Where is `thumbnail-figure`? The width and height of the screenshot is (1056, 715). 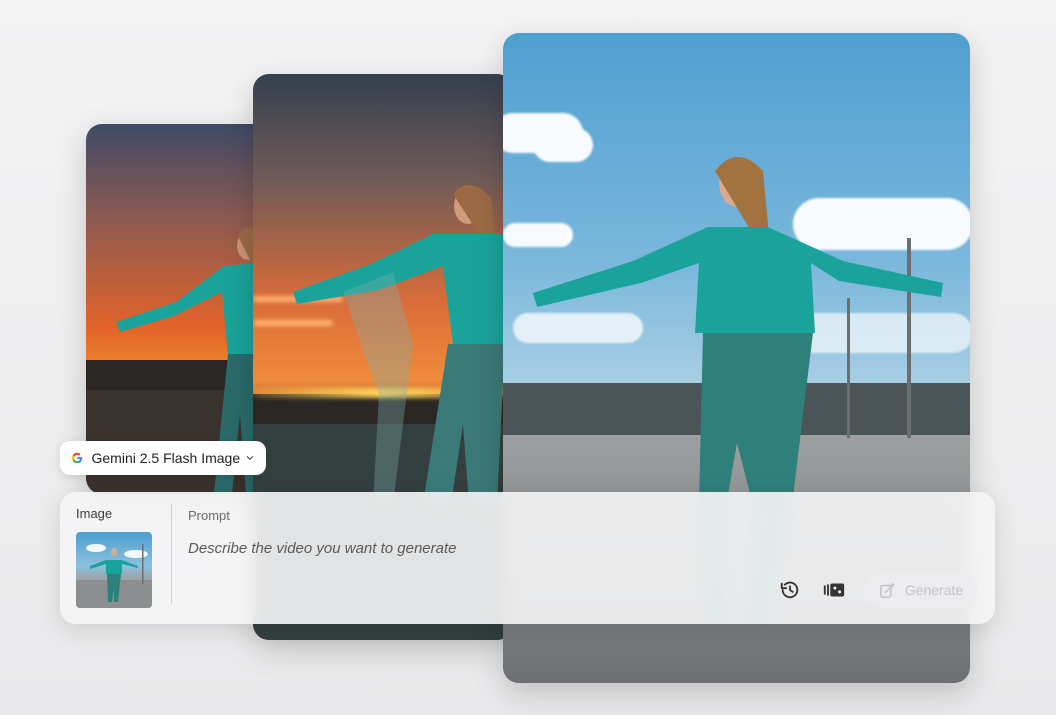
thumbnail-figure is located at coordinates (114, 576).